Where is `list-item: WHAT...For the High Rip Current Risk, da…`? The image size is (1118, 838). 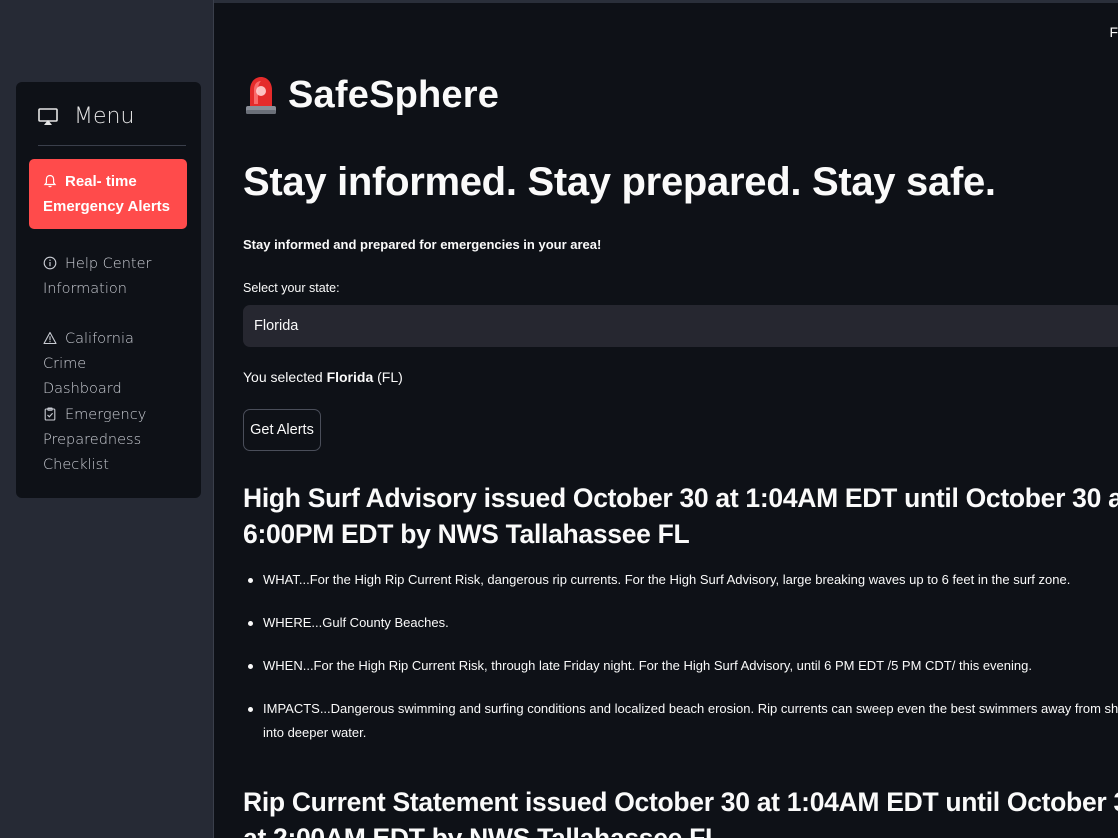 list-item: WHAT...For the High Rip Current Risk, da… is located at coordinates (680, 580).